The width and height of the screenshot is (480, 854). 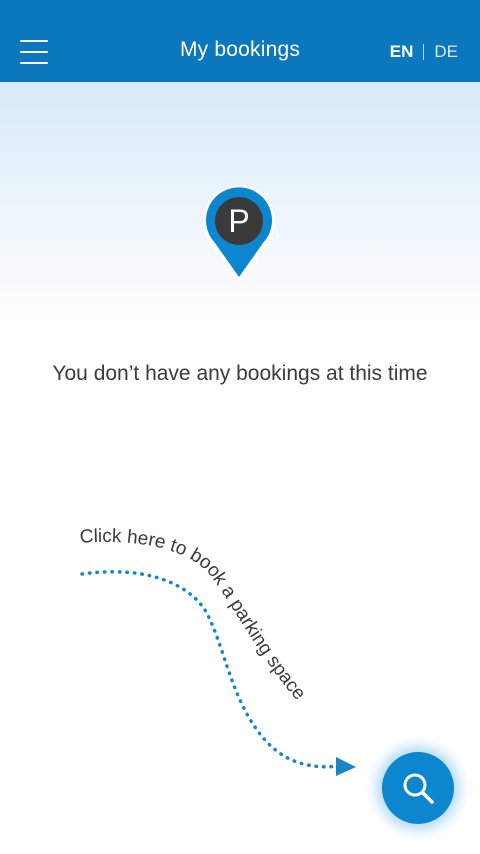 I want to click on language-switcher: EN DE, so click(x=424, y=52).